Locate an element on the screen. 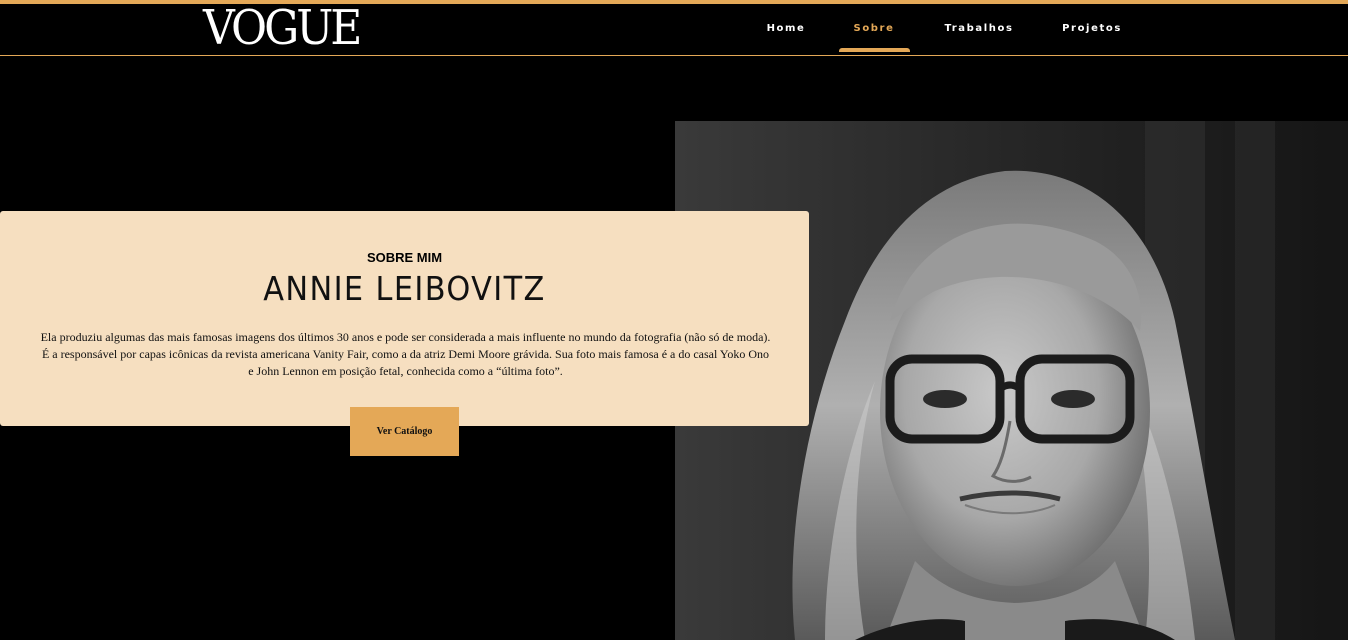 This screenshot has width=1348, height=640. nav-item-projetos: Projetos is located at coordinates (1092, 28).